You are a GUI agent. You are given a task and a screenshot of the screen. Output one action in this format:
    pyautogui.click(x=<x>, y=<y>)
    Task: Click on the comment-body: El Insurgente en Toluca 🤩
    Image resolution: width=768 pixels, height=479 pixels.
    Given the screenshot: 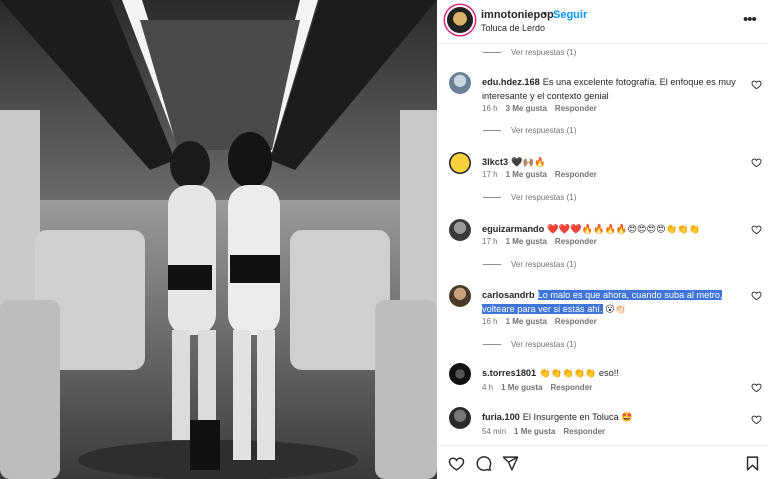 What is the action you would take?
    pyautogui.click(x=577, y=417)
    